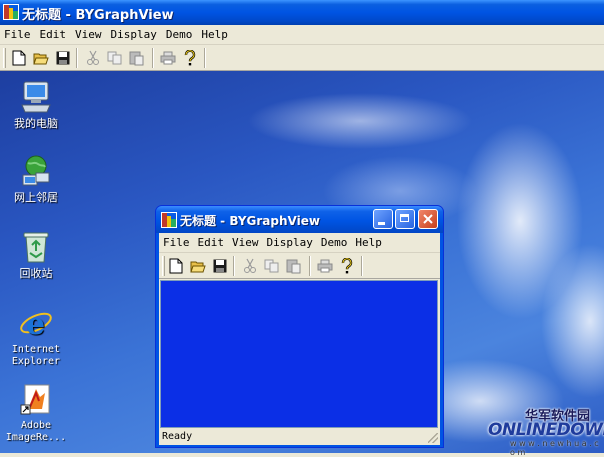  I want to click on watermark-brand: ONLINEDOWN, so click(546, 430).